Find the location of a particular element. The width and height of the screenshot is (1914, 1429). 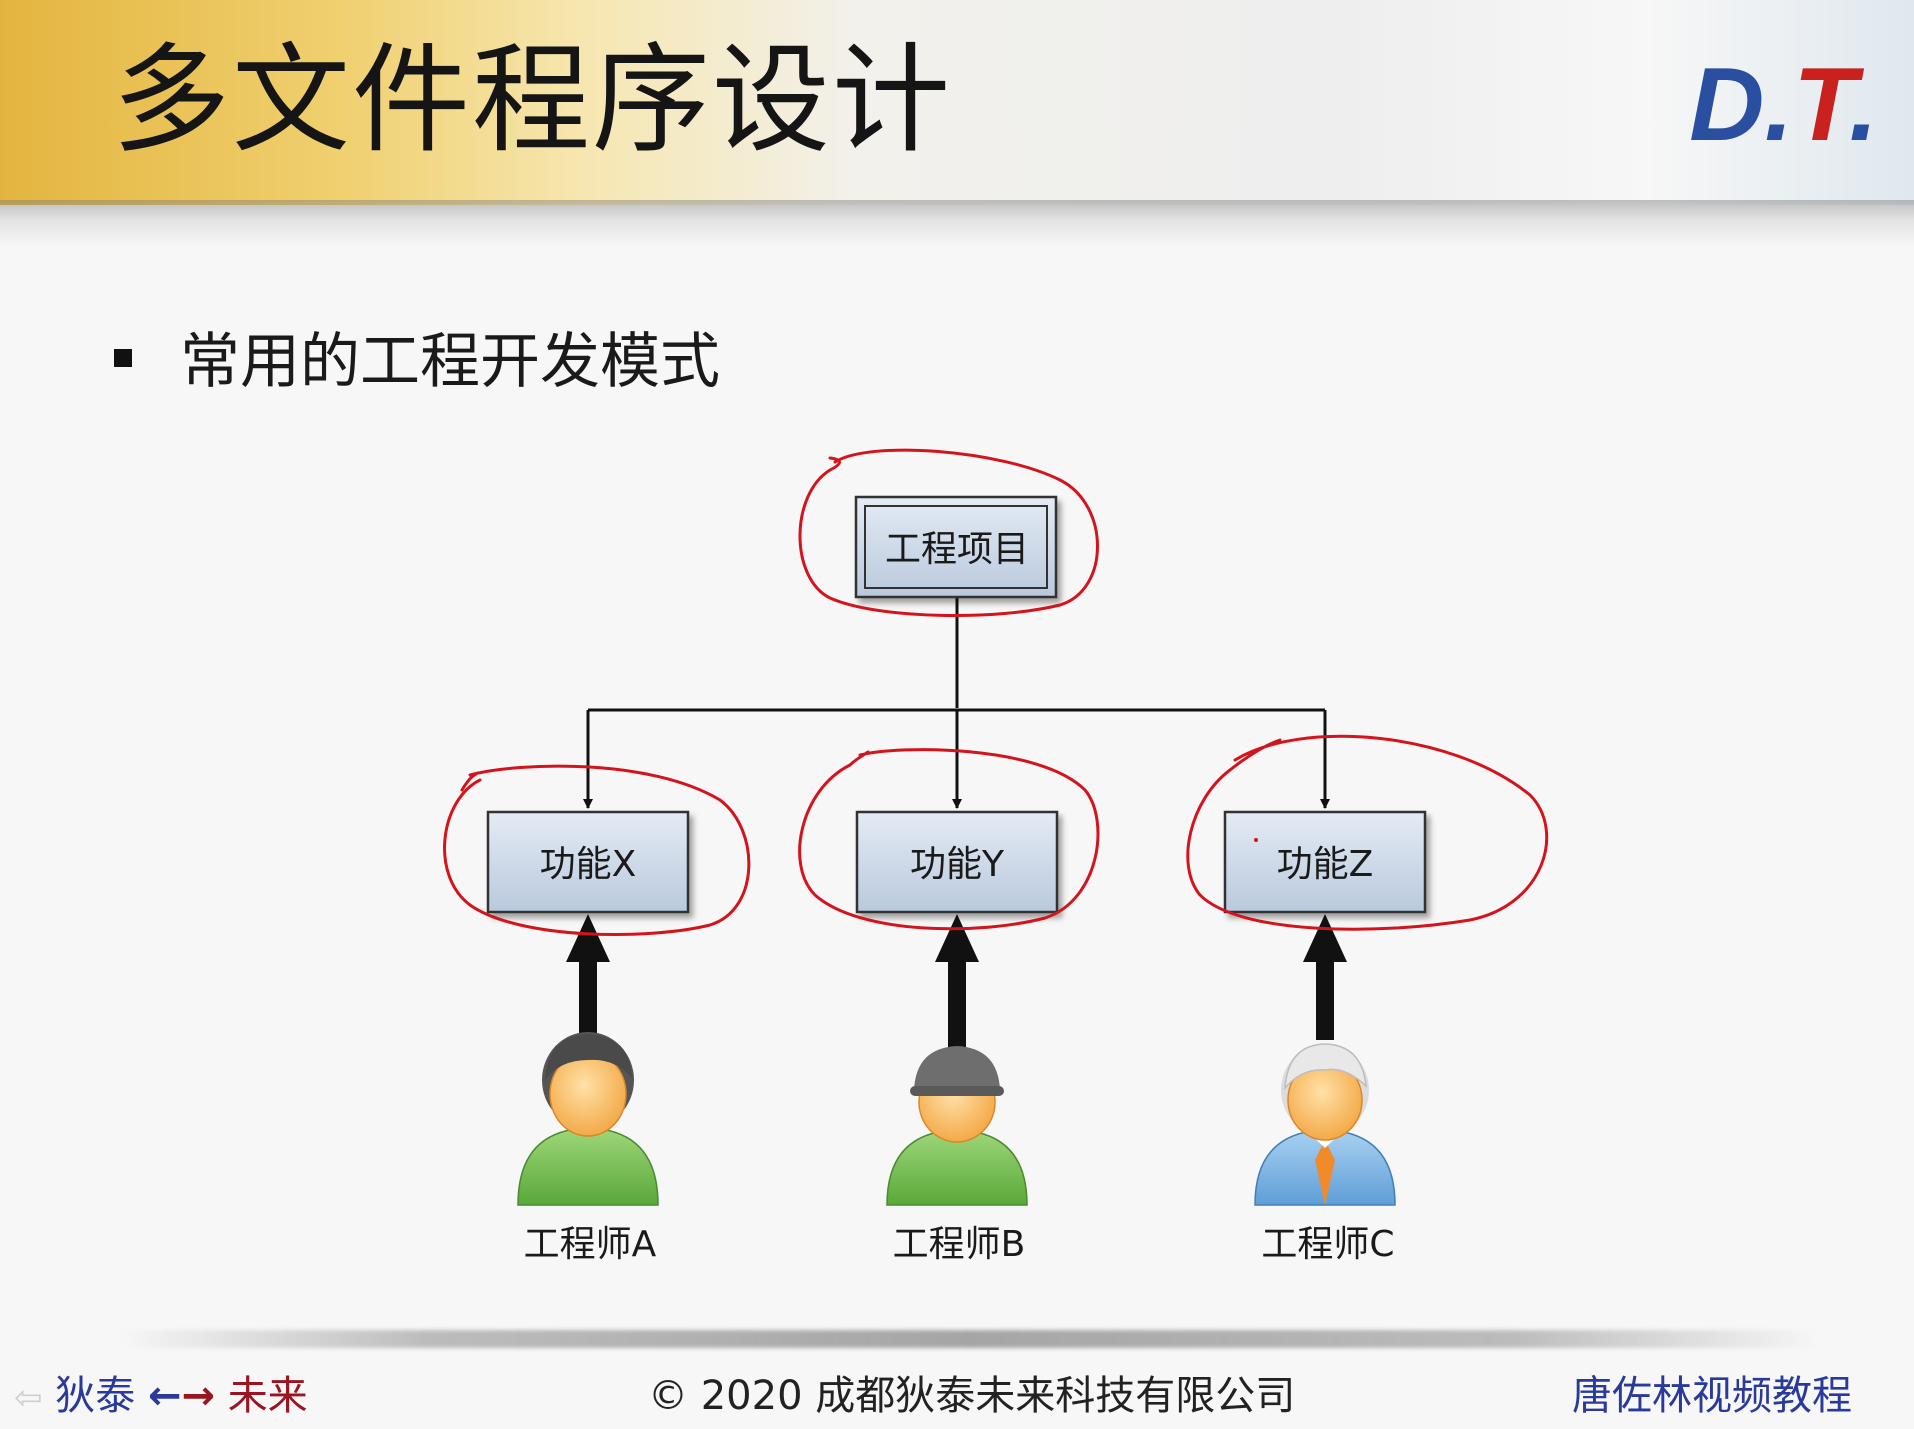

footer-course-name: 唐佐林视频教程 is located at coordinates (1712, 1396).